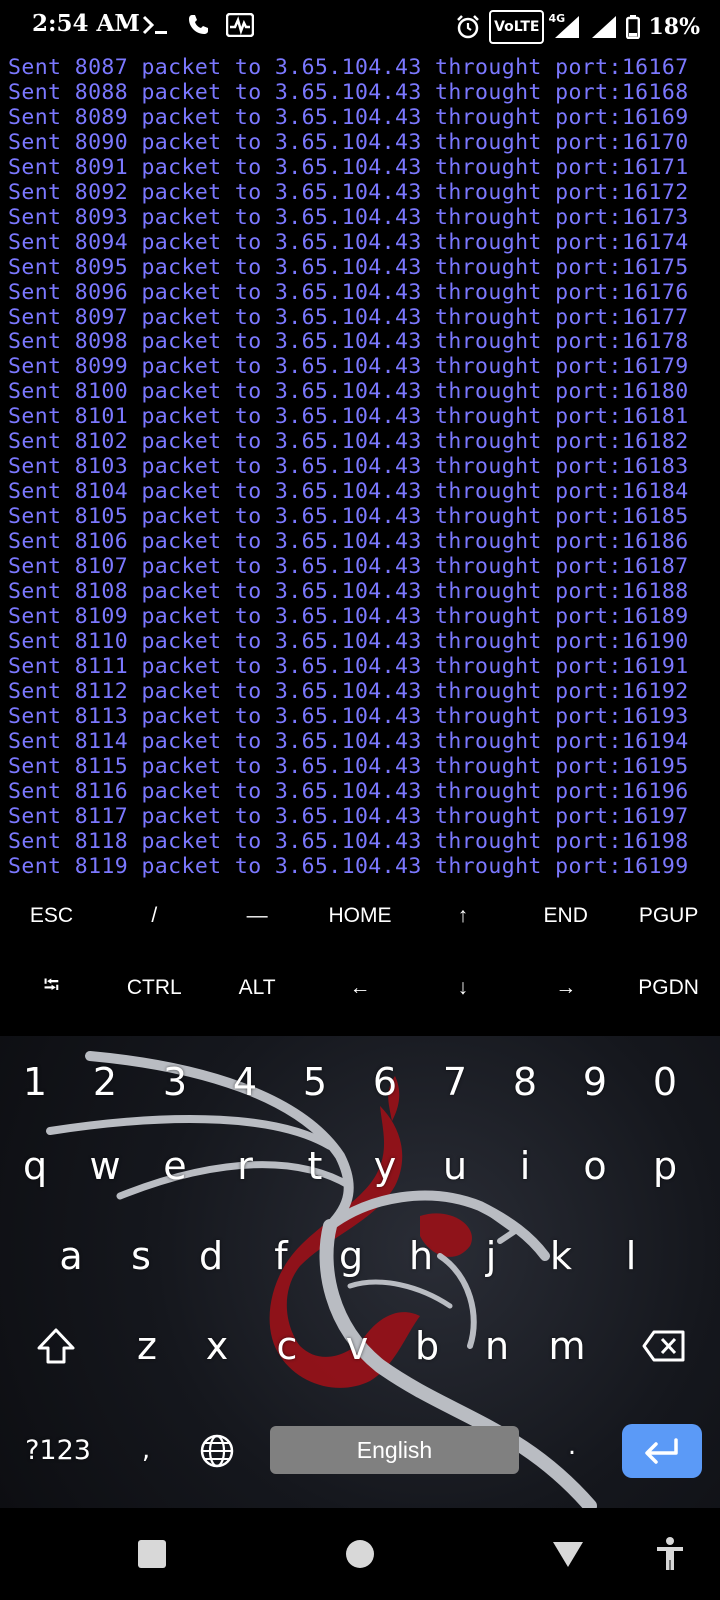  Describe the element at coordinates (315, 1082) in the screenshot. I see `key-5: 5` at that location.